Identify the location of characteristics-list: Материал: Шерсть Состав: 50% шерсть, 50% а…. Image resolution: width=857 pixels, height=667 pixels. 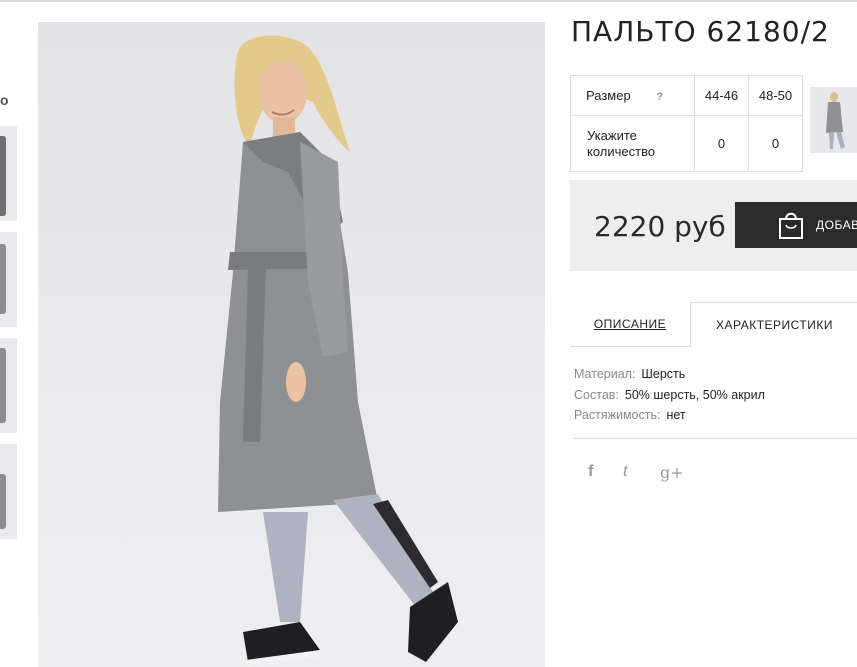
(669, 395).